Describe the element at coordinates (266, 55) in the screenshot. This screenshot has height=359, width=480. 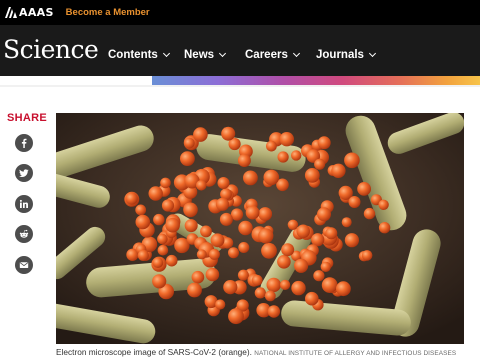
I see `nav-careers-label: Careers` at that location.